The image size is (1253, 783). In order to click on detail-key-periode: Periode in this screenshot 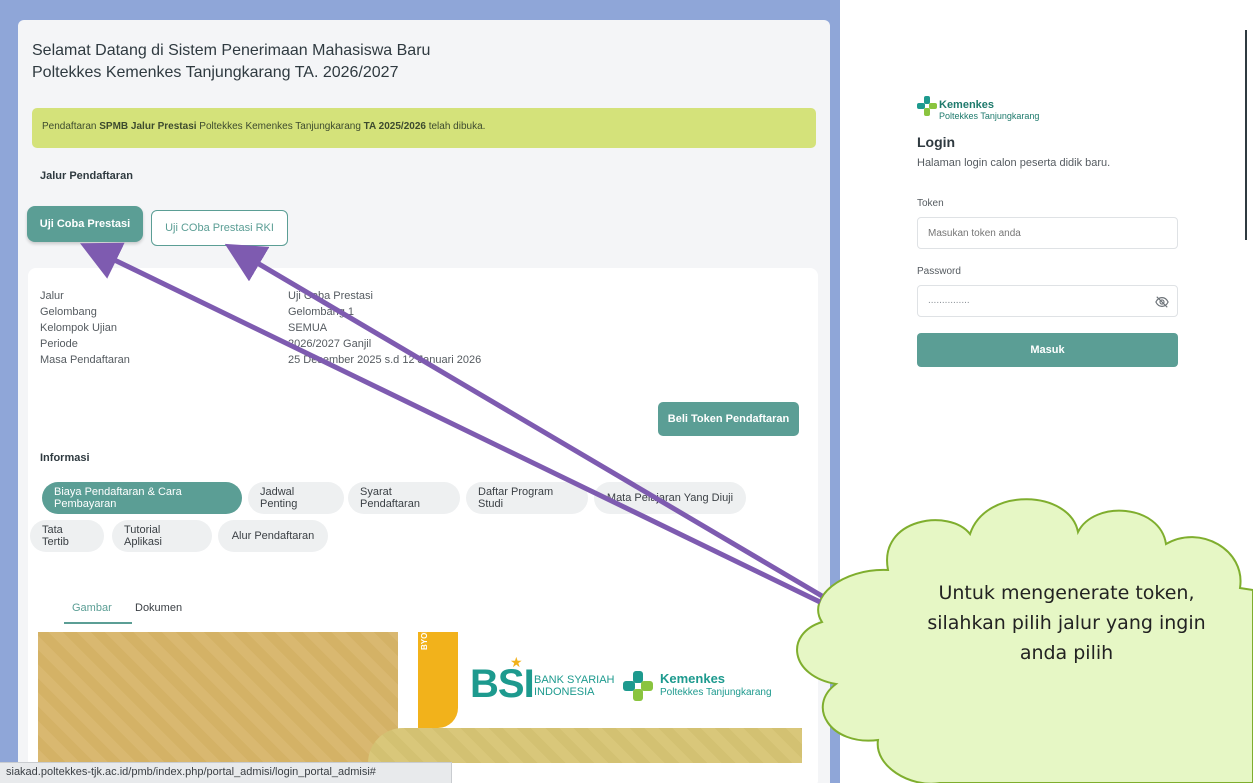, I will do `click(59, 344)`.